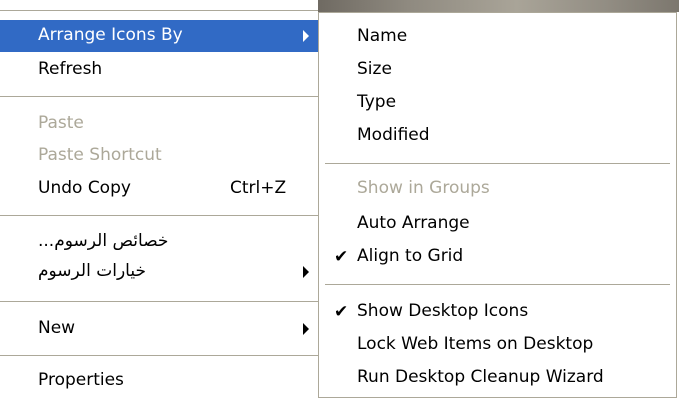  I want to click on menu-item-paste-shortcut: Paste Shortcut, so click(159, 156).